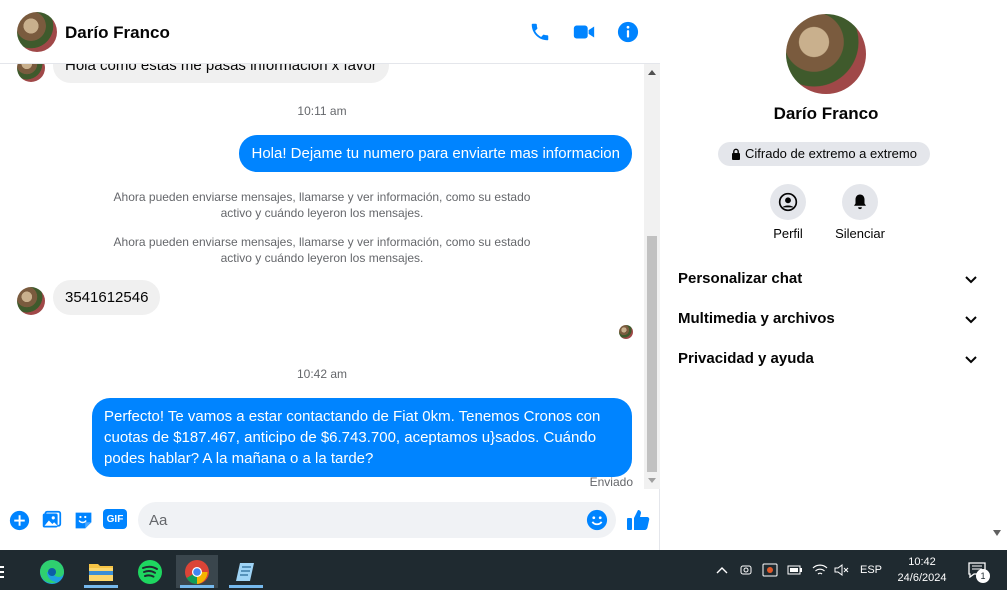  Describe the element at coordinates (322, 374) in the screenshot. I see `message-timestamp: 10:42 am` at that location.